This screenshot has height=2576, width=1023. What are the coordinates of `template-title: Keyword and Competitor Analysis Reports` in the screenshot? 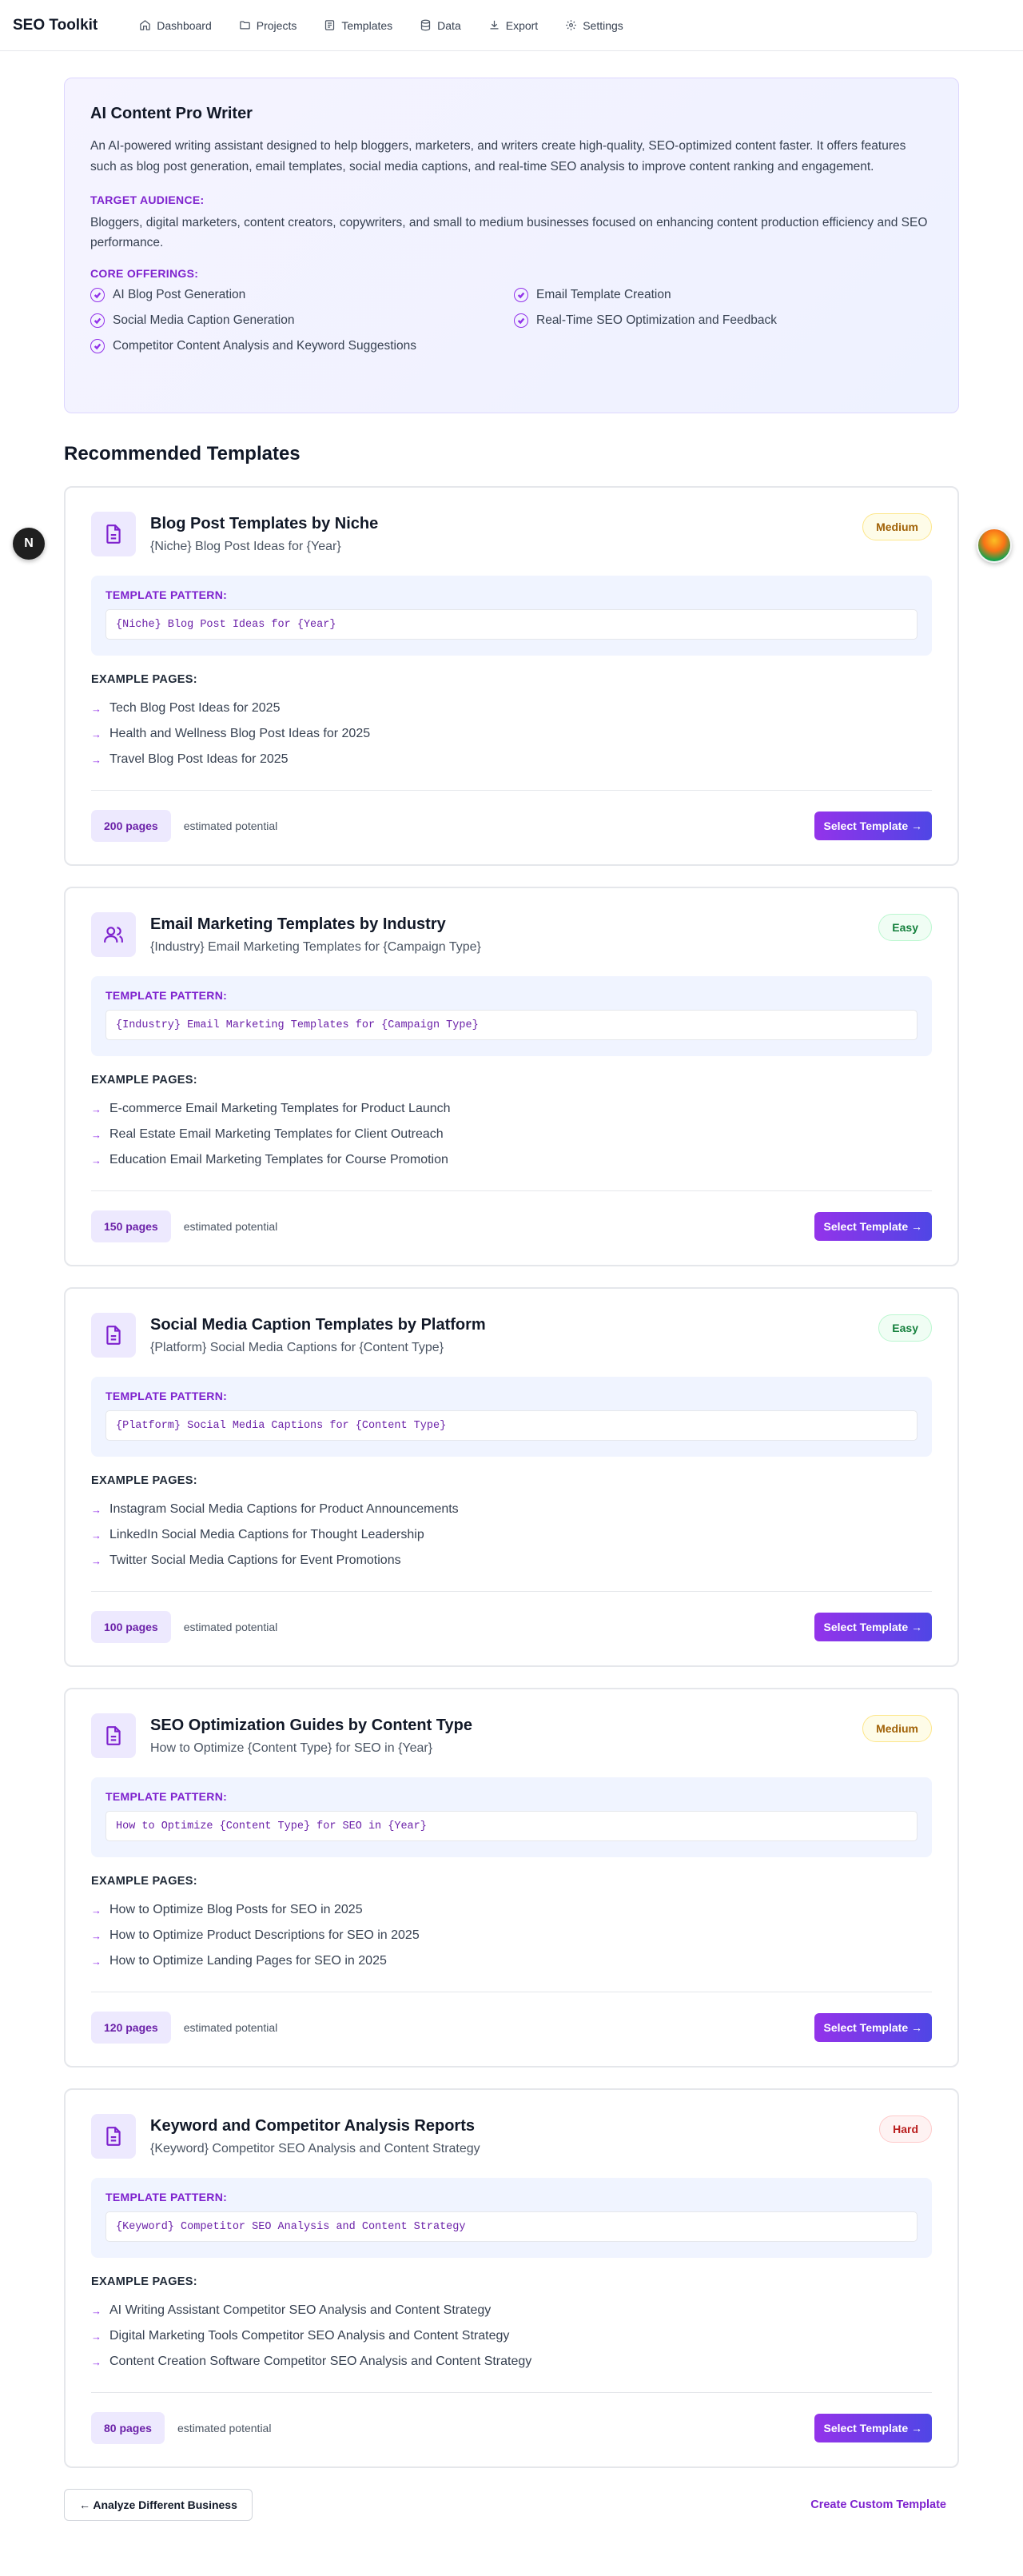 It's located at (312, 2126).